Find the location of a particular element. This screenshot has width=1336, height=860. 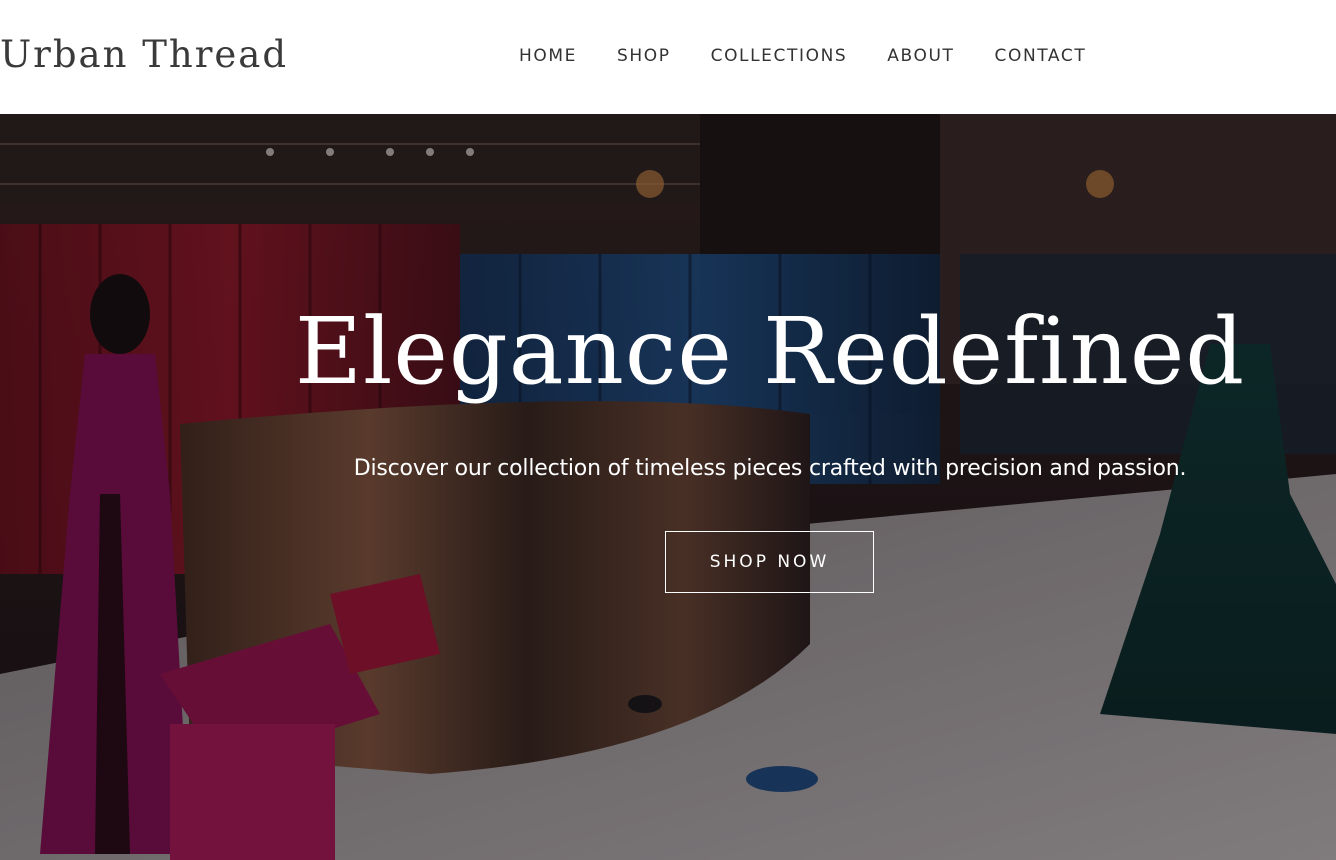

nav-link-contact: CONTACT is located at coordinates (1041, 56).